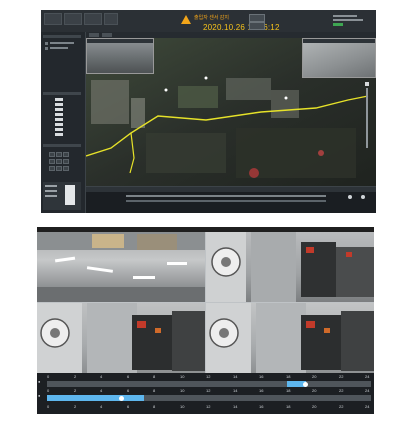 The width and height of the screenshot is (417, 424). Describe the element at coordinates (241, 27) in the screenshot. I see `alarm-timestamp: 2020.10.26 11:56:12` at that location.